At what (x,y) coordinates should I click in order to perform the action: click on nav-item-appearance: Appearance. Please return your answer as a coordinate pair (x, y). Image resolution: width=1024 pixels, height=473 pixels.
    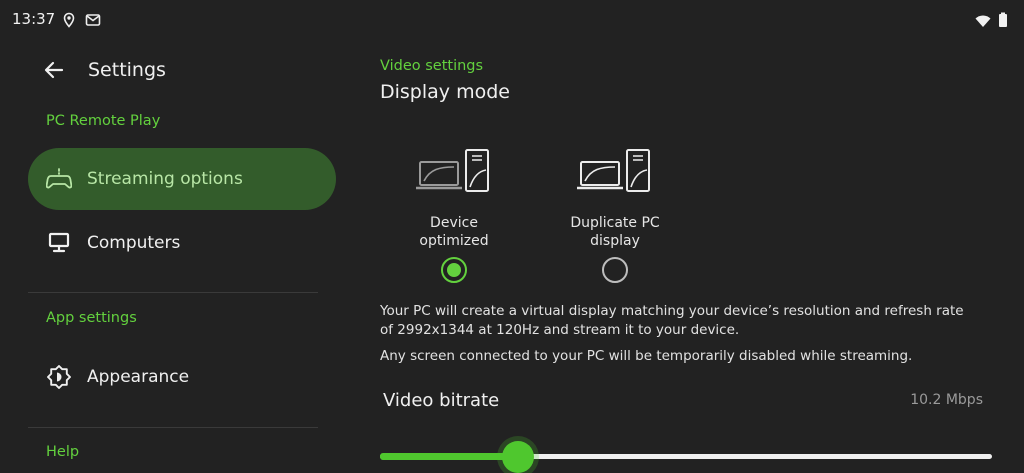
    Looking at the image, I should click on (182, 377).